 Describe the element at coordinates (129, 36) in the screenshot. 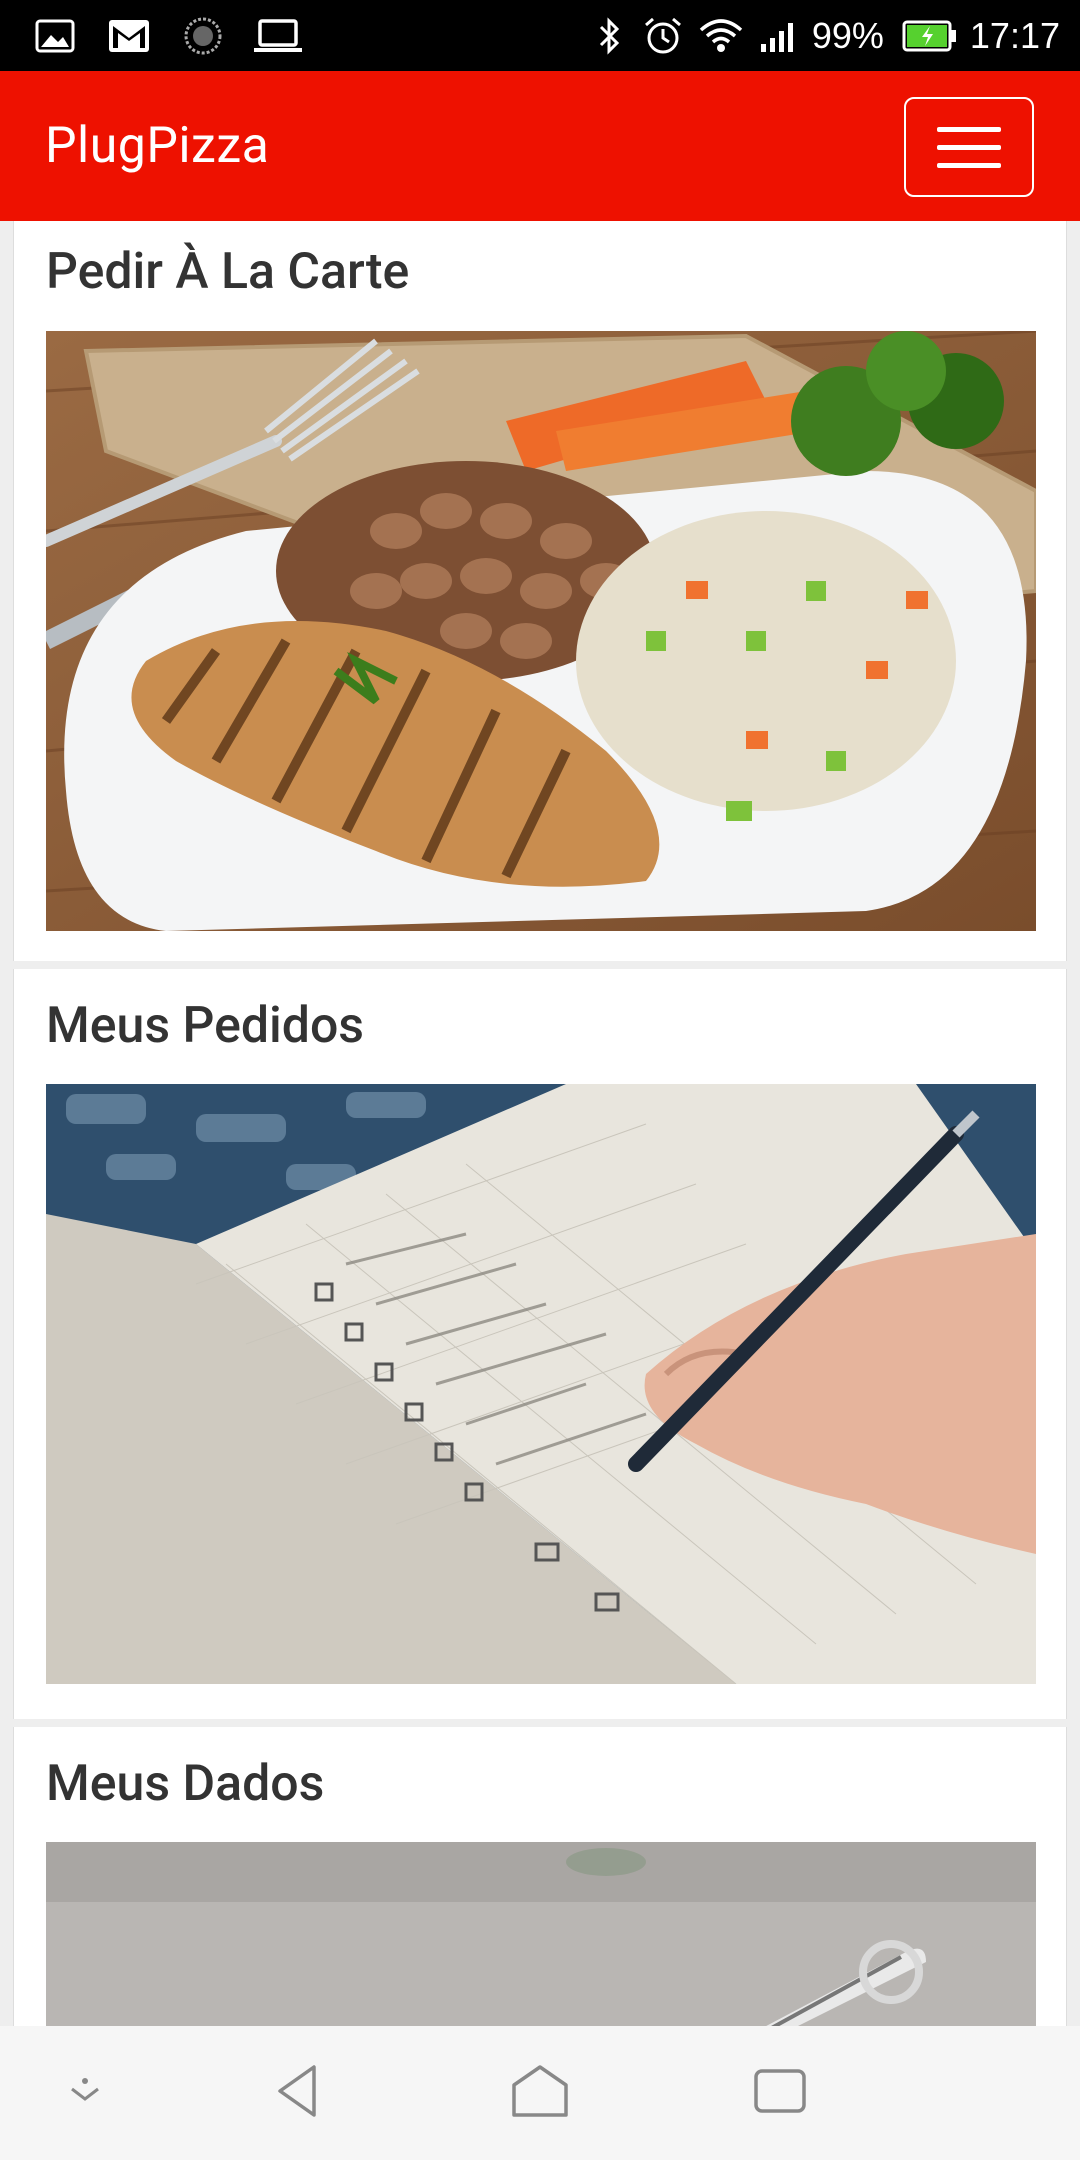

I see `gmail-icon` at that location.